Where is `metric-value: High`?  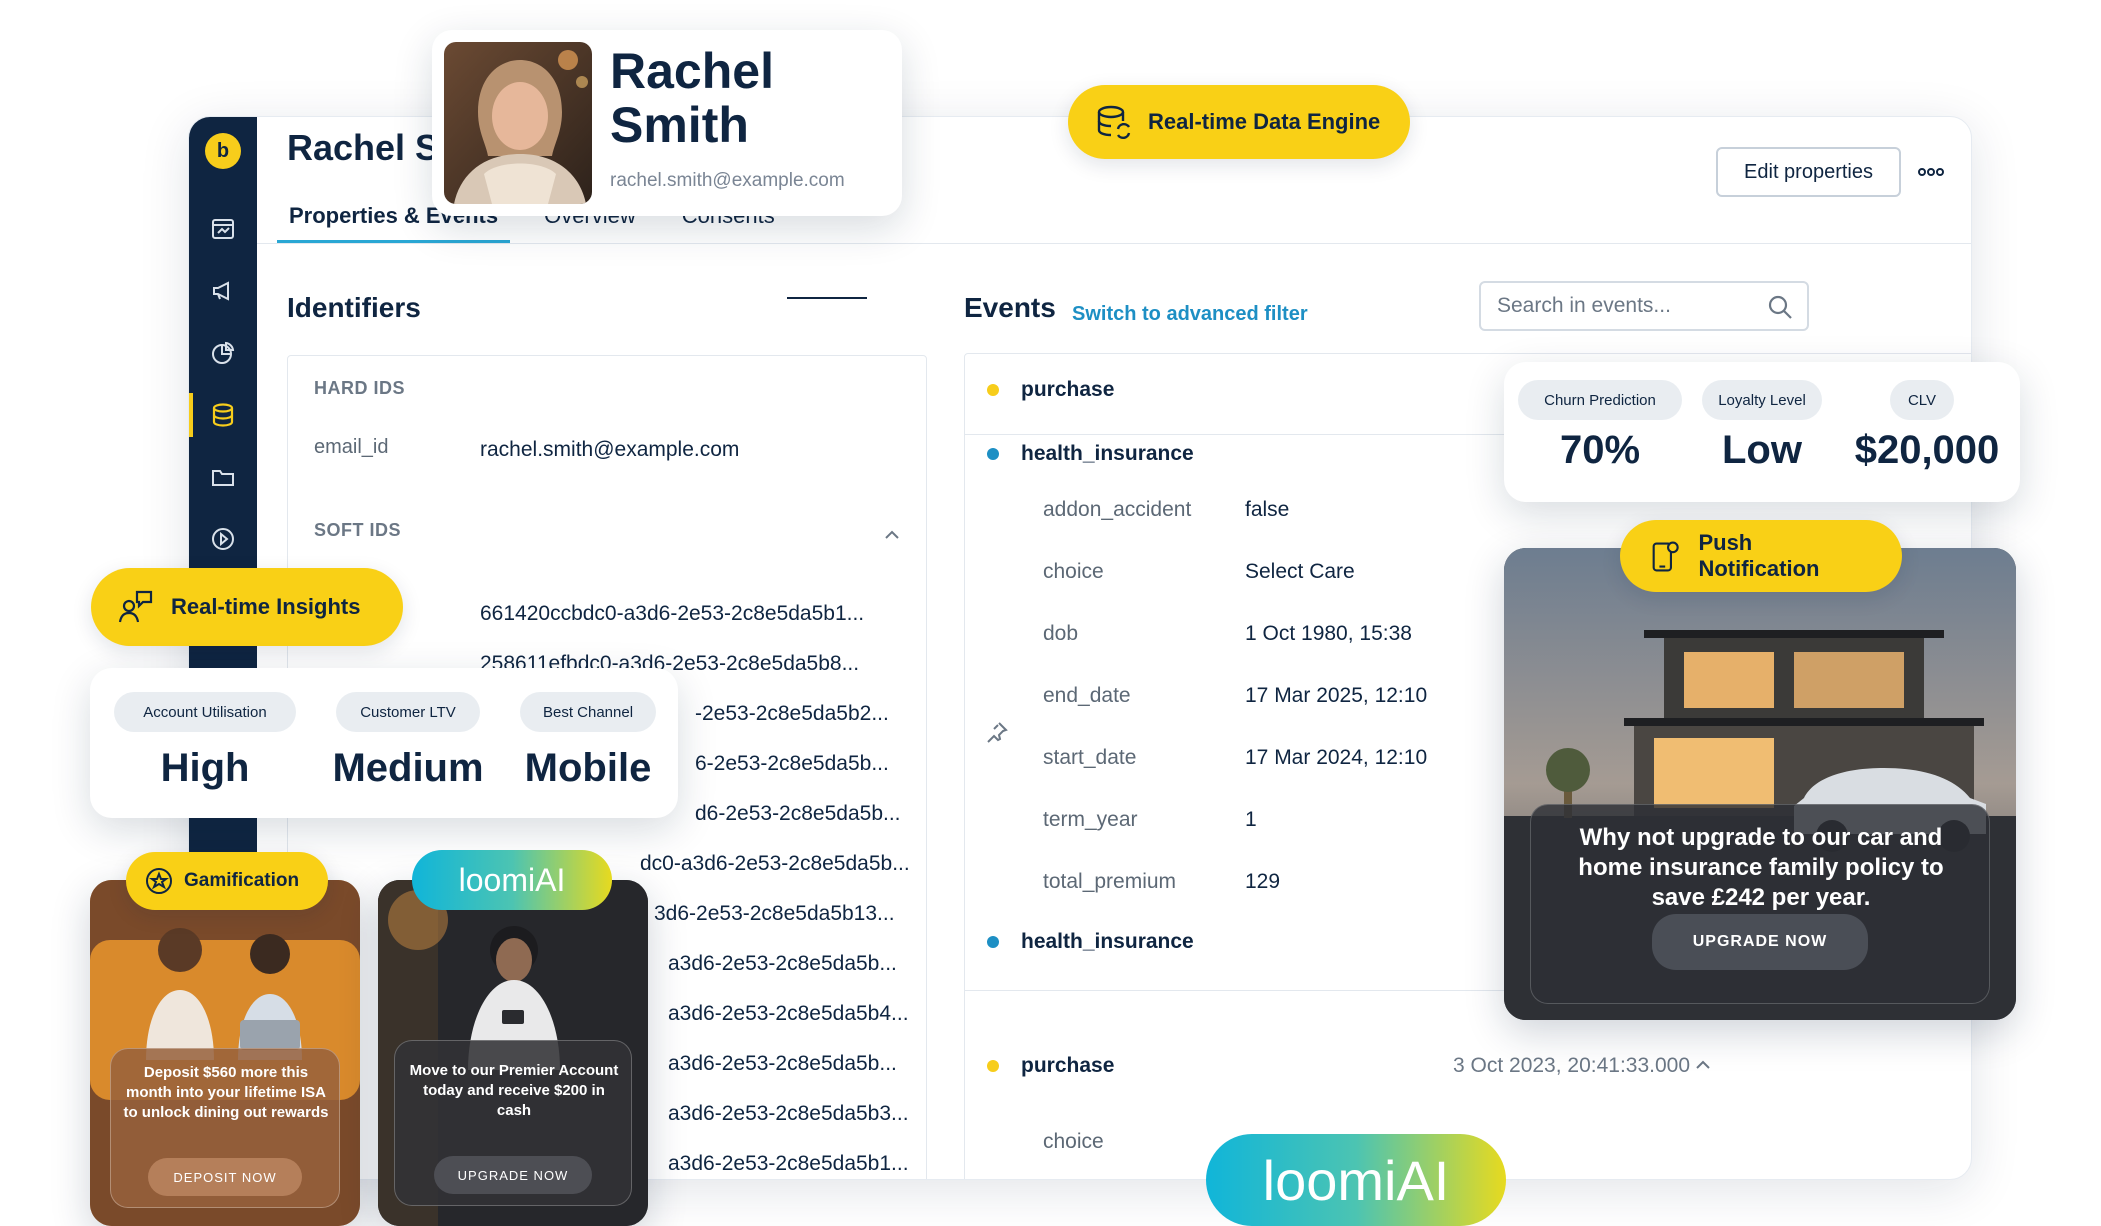
metric-value: High is located at coordinates (205, 768).